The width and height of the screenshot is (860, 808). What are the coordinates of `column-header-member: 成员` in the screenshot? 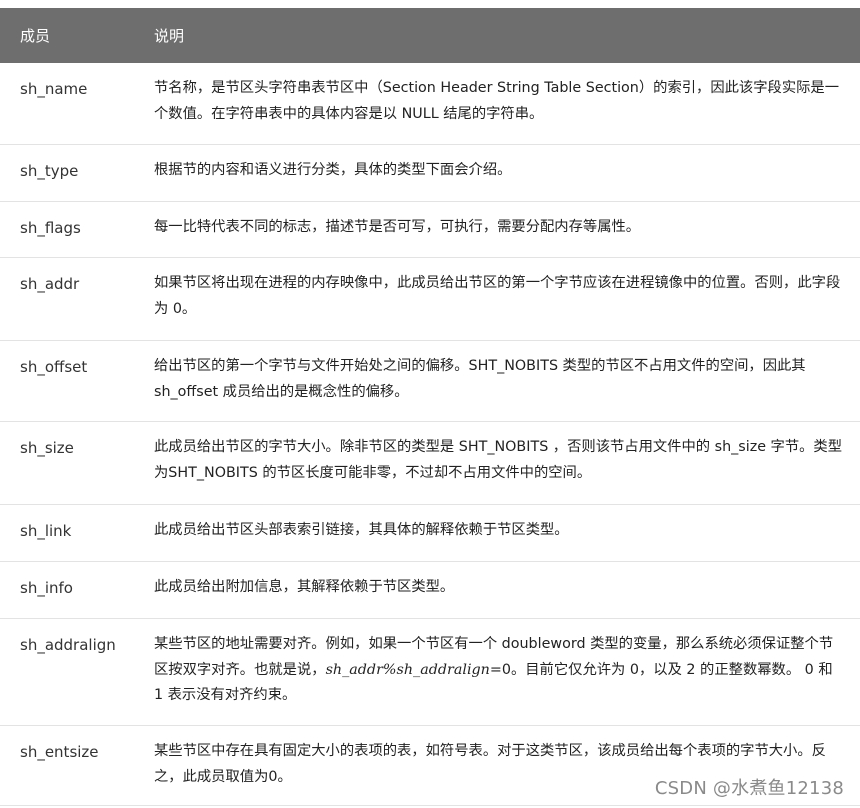 It's located at (35, 36).